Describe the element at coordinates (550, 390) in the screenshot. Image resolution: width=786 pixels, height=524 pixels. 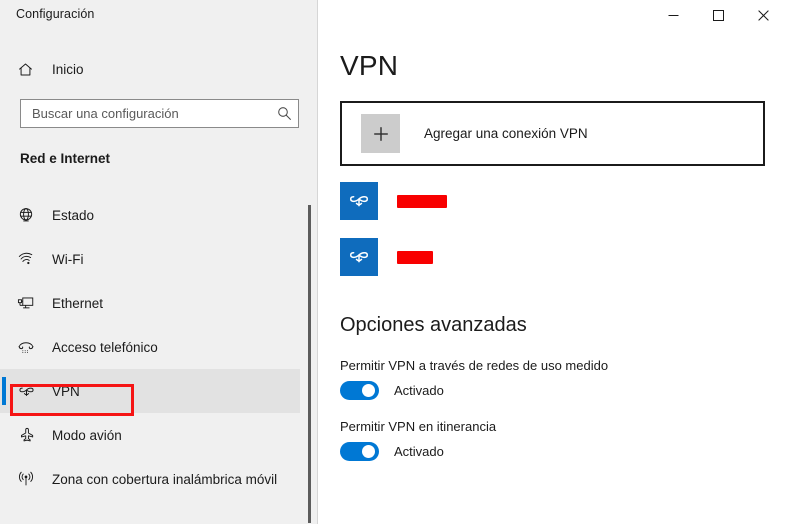
I see `setting-allow-vpn-metered-row: Activado` at that location.